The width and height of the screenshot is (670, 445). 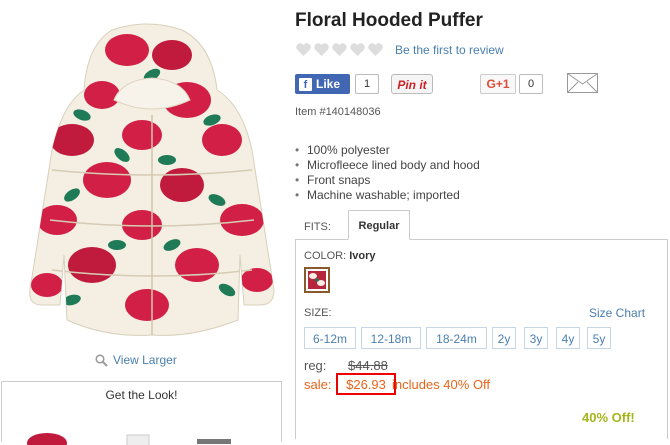 What do you see at coordinates (391, 338) in the screenshot?
I see `size-option-12-18m: 12-18m` at bounding box center [391, 338].